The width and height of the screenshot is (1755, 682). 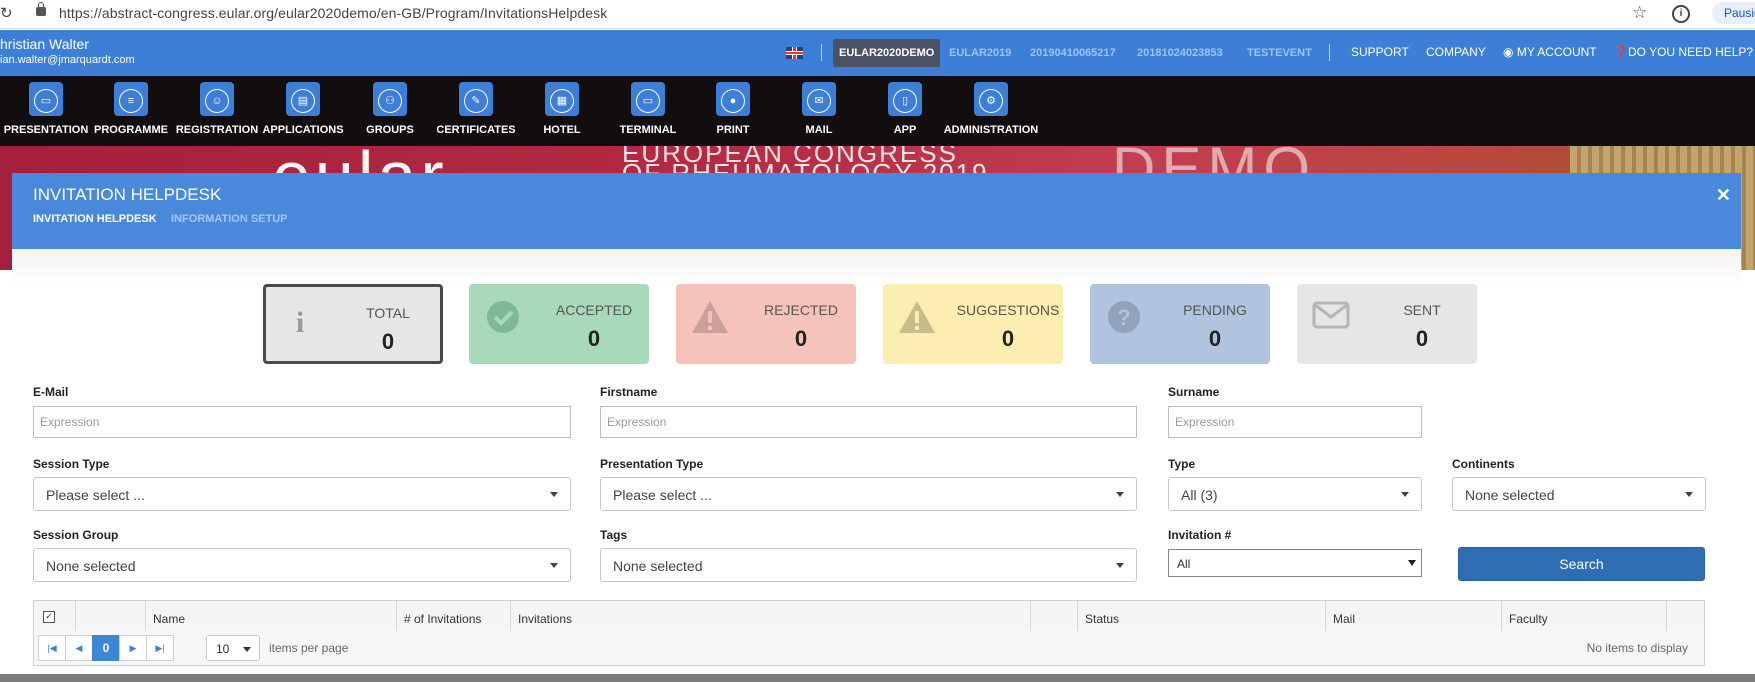 I want to click on no-items-message: No items to display, so click(x=1637, y=648).